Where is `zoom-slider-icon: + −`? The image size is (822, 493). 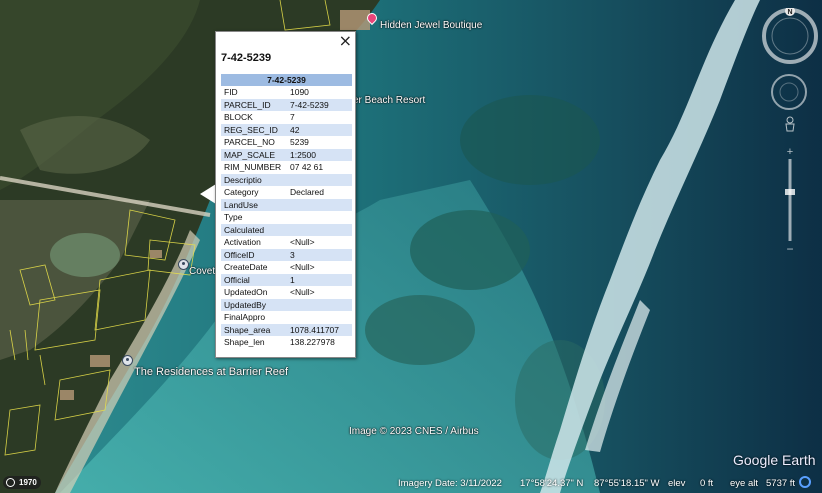
zoom-slider-icon: + − is located at coordinates (790, 200).